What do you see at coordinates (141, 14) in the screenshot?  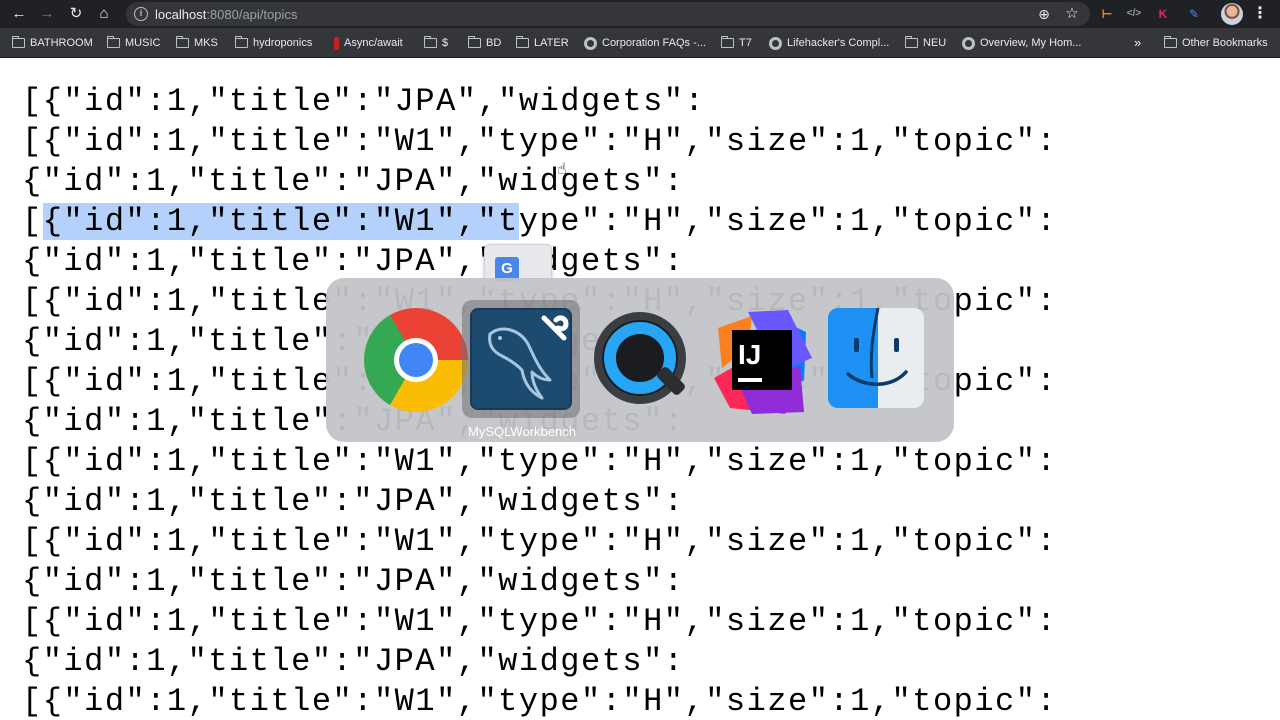 I see `info-icon: i` at bounding box center [141, 14].